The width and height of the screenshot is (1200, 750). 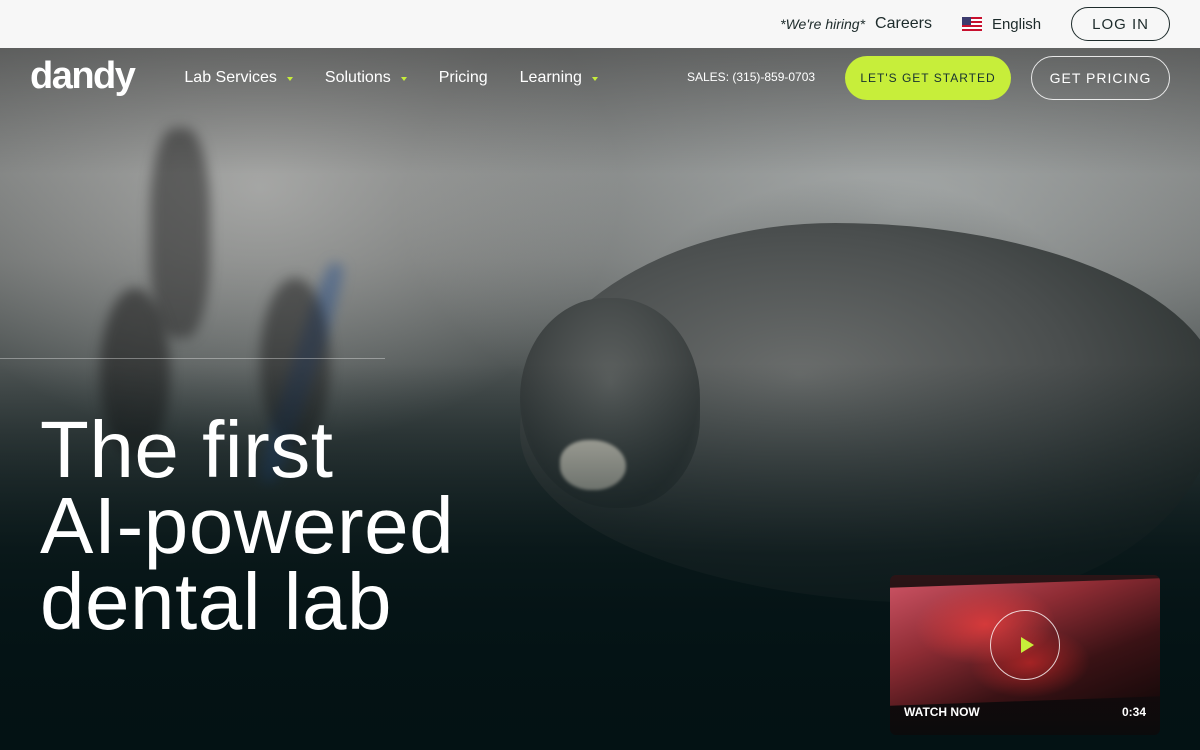 I want to click on hero-headline: The first AI-powered dental lab, so click(x=247, y=525).